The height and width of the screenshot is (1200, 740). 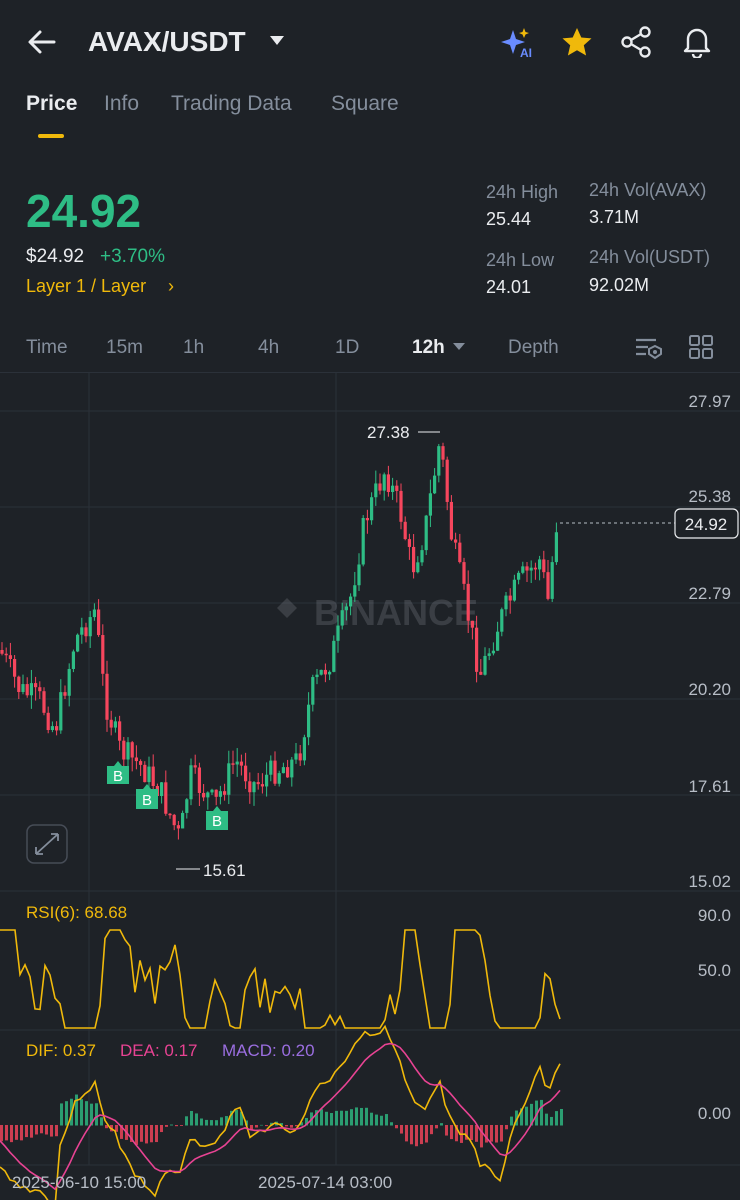 What do you see at coordinates (709, 786) in the screenshot?
I see `y-tick: 17.61` at bounding box center [709, 786].